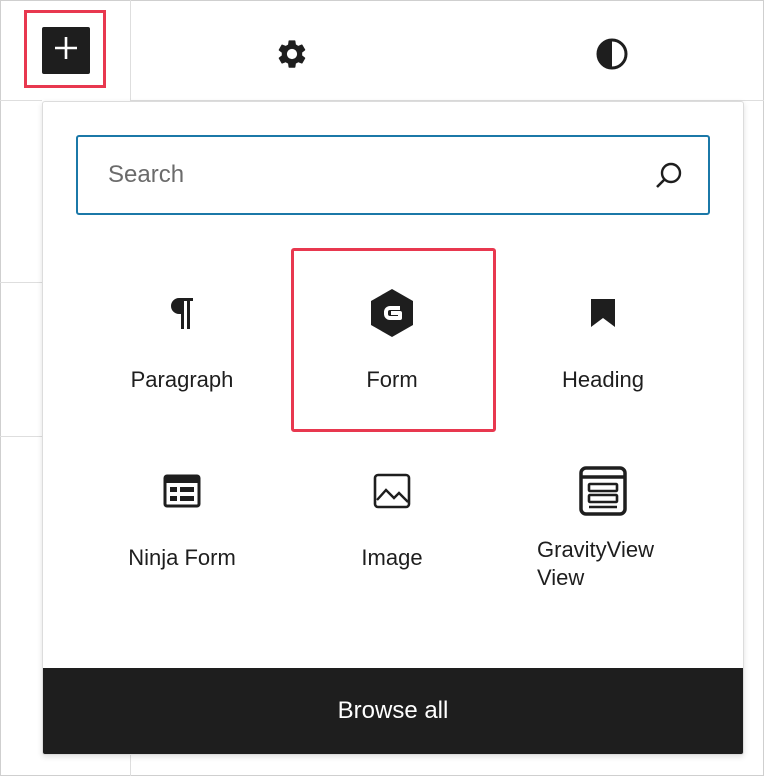  What do you see at coordinates (358, 175) in the screenshot?
I see `search-input` at bounding box center [358, 175].